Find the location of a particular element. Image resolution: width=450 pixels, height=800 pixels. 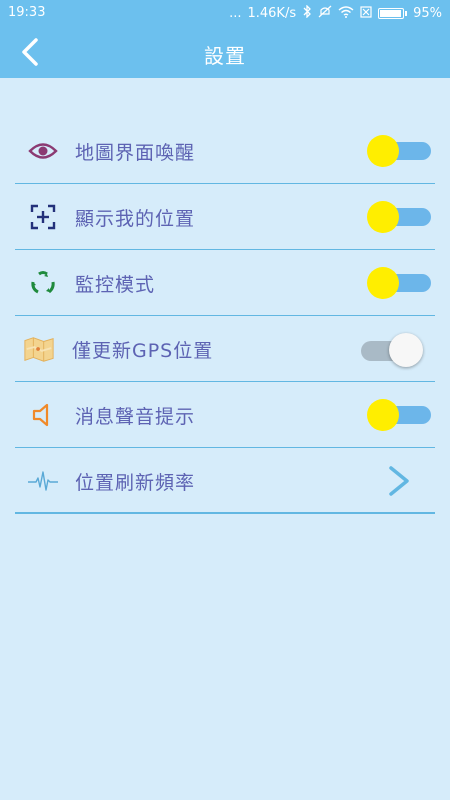

mute-icon is located at coordinates (325, 13).